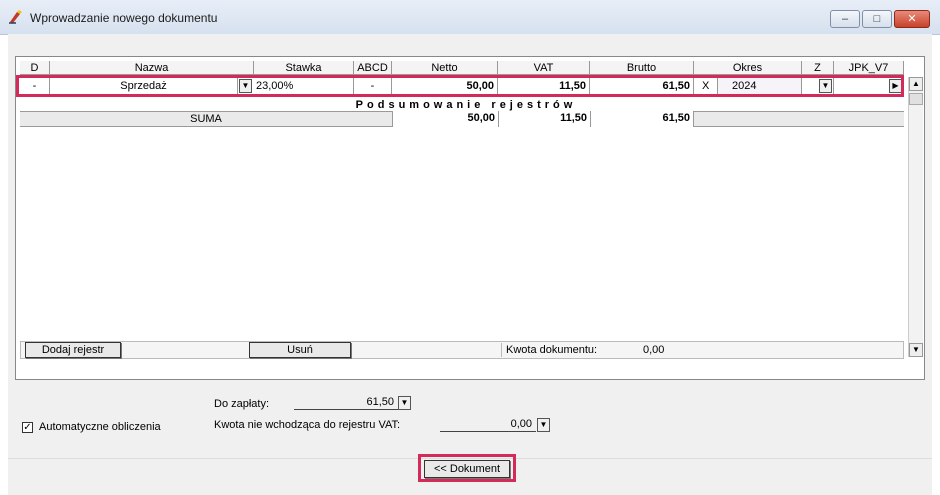  Describe the element at coordinates (877, 19) in the screenshot. I see `maximize-button: □` at that location.